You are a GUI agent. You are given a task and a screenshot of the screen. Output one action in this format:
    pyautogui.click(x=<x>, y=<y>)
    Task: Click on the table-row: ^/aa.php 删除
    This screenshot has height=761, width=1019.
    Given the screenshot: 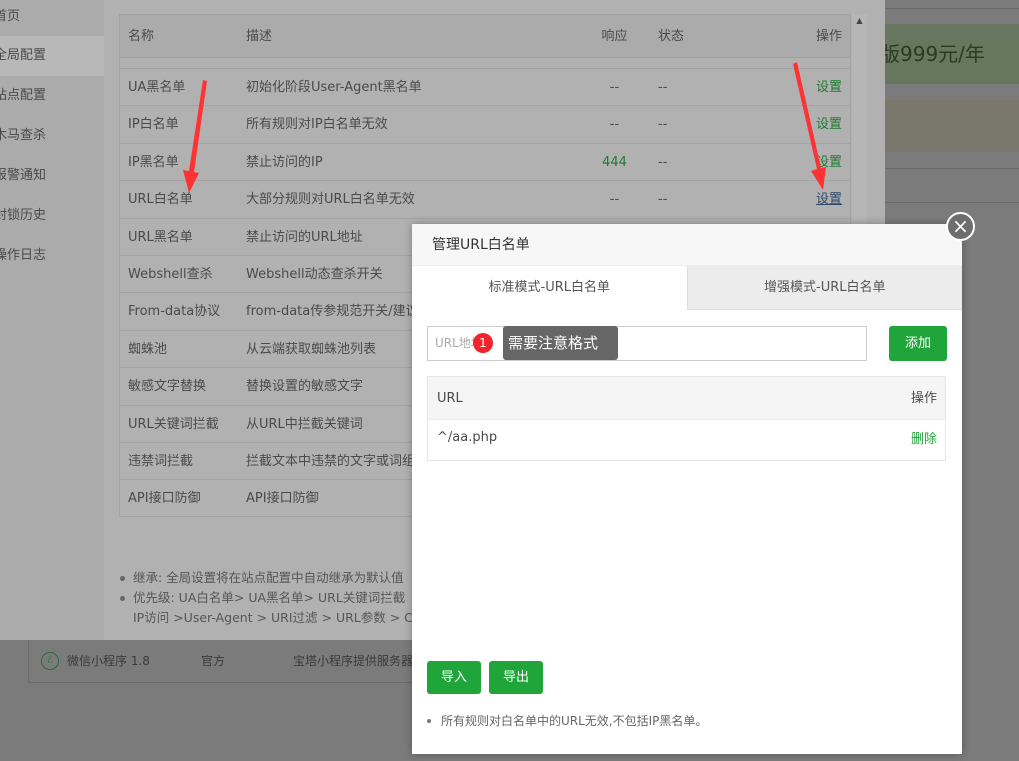 What is the action you would take?
    pyautogui.click(x=686, y=440)
    